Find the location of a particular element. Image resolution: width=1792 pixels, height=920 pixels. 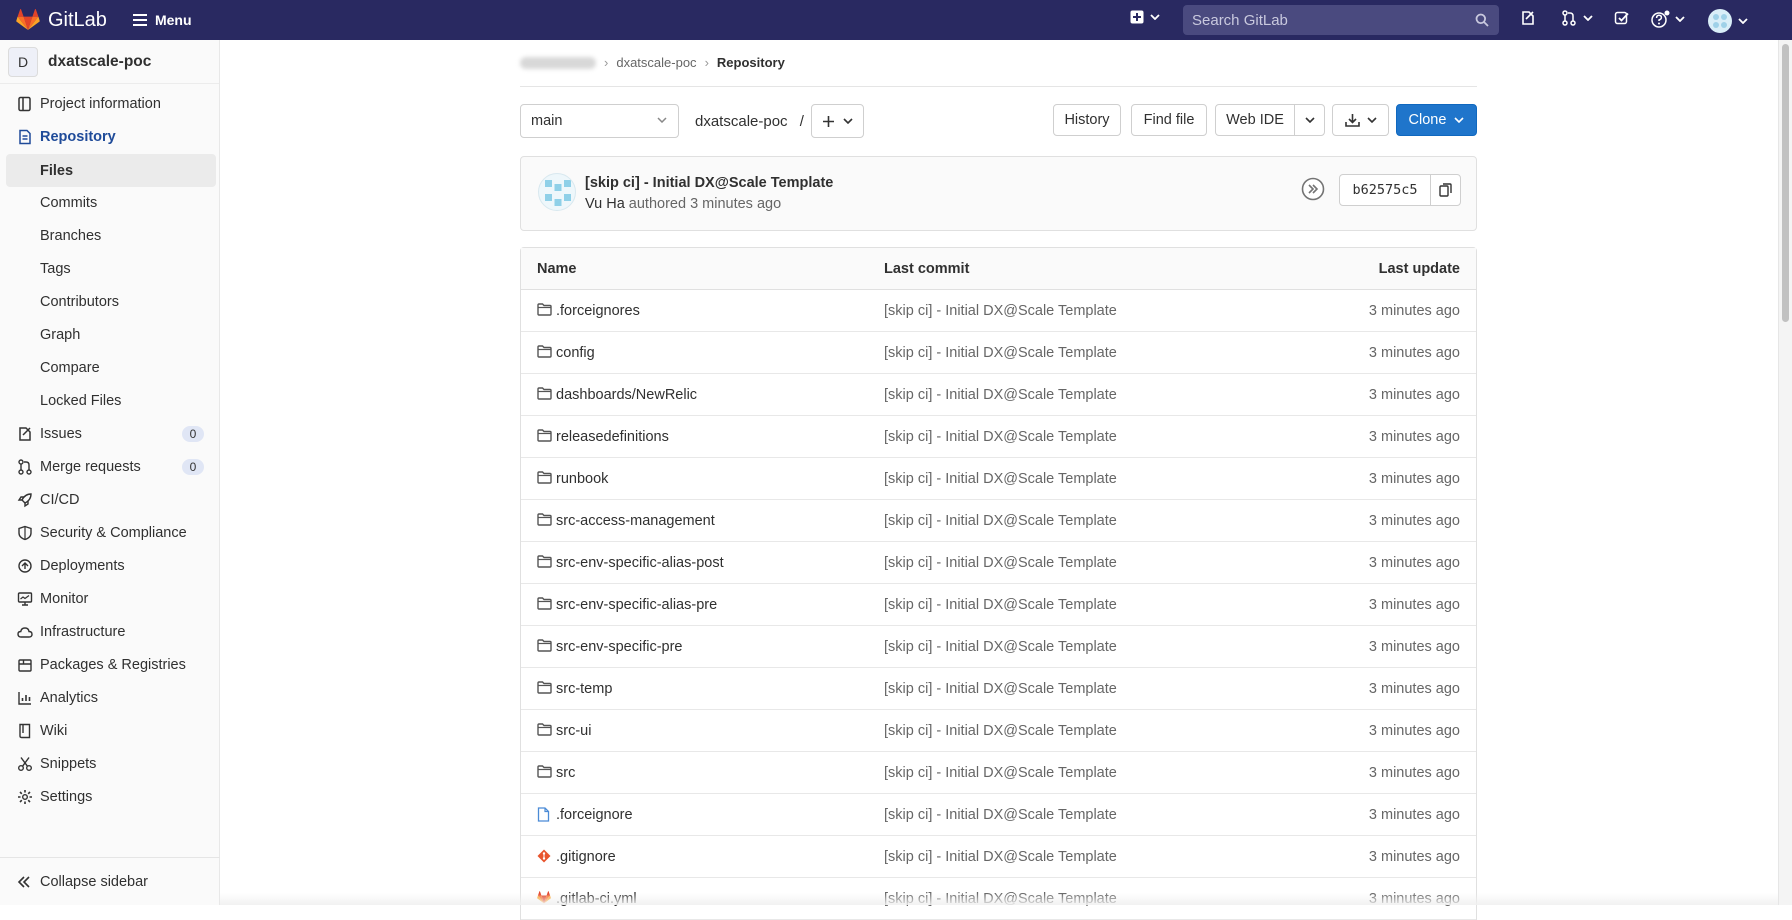

todos-nav-button is located at coordinates (1622, 18).